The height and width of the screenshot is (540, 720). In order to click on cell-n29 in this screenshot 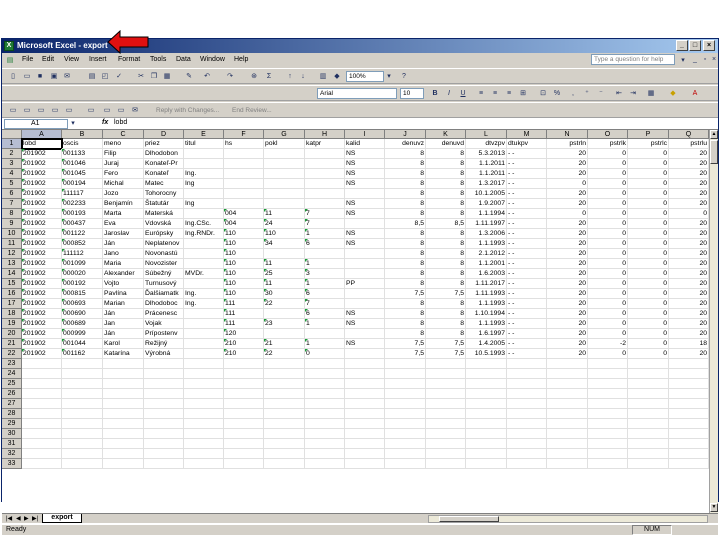, I will do `click(567, 424)`.